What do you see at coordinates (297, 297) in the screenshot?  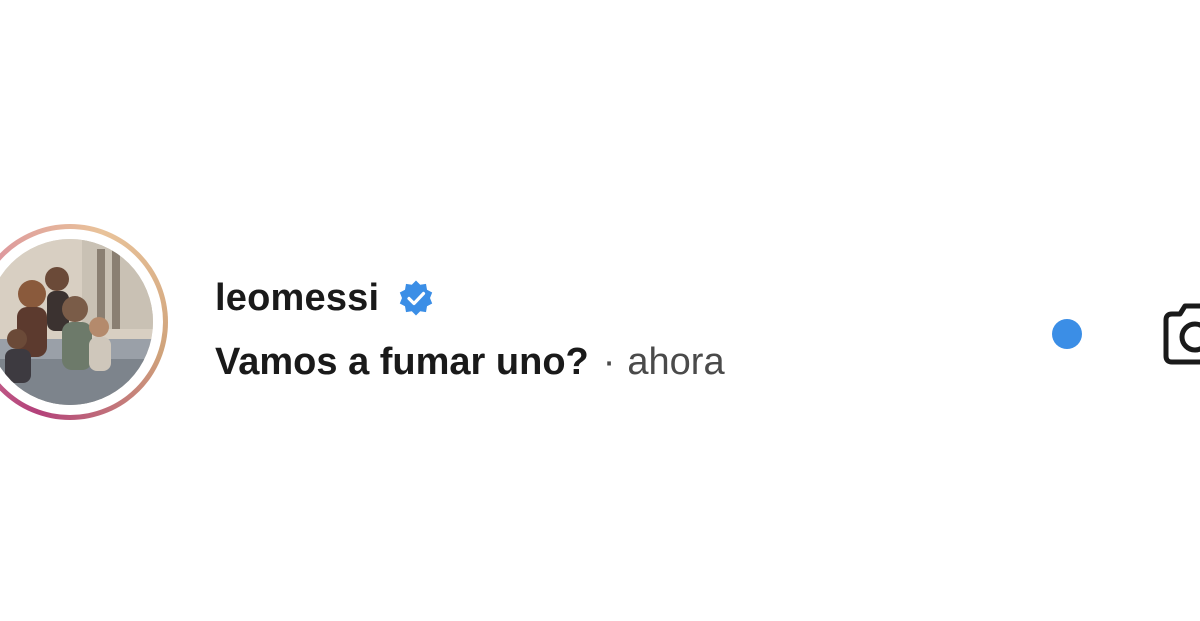 I see `username: leomessi` at bounding box center [297, 297].